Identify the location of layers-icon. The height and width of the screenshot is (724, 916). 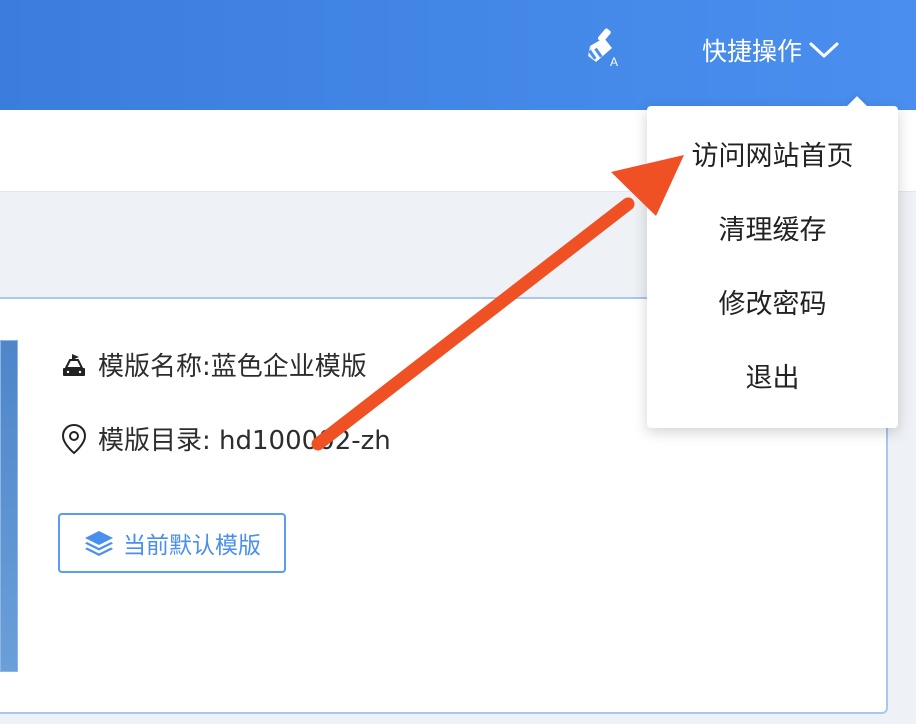
(99, 543).